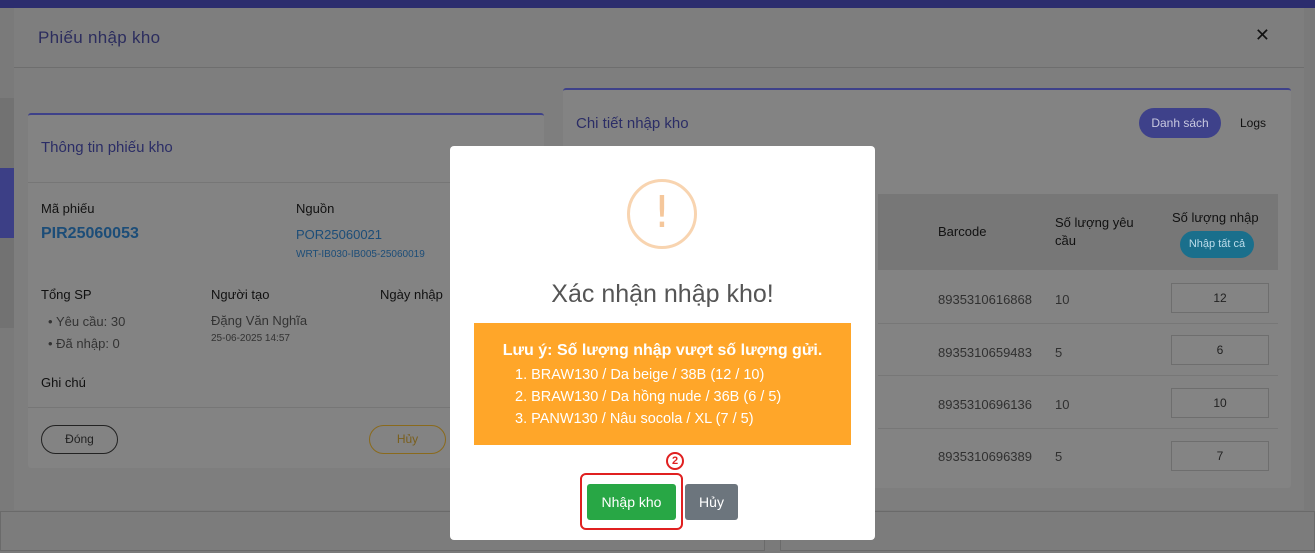  What do you see at coordinates (962, 231) in the screenshot?
I see `column-barcode: Barcode` at bounding box center [962, 231].